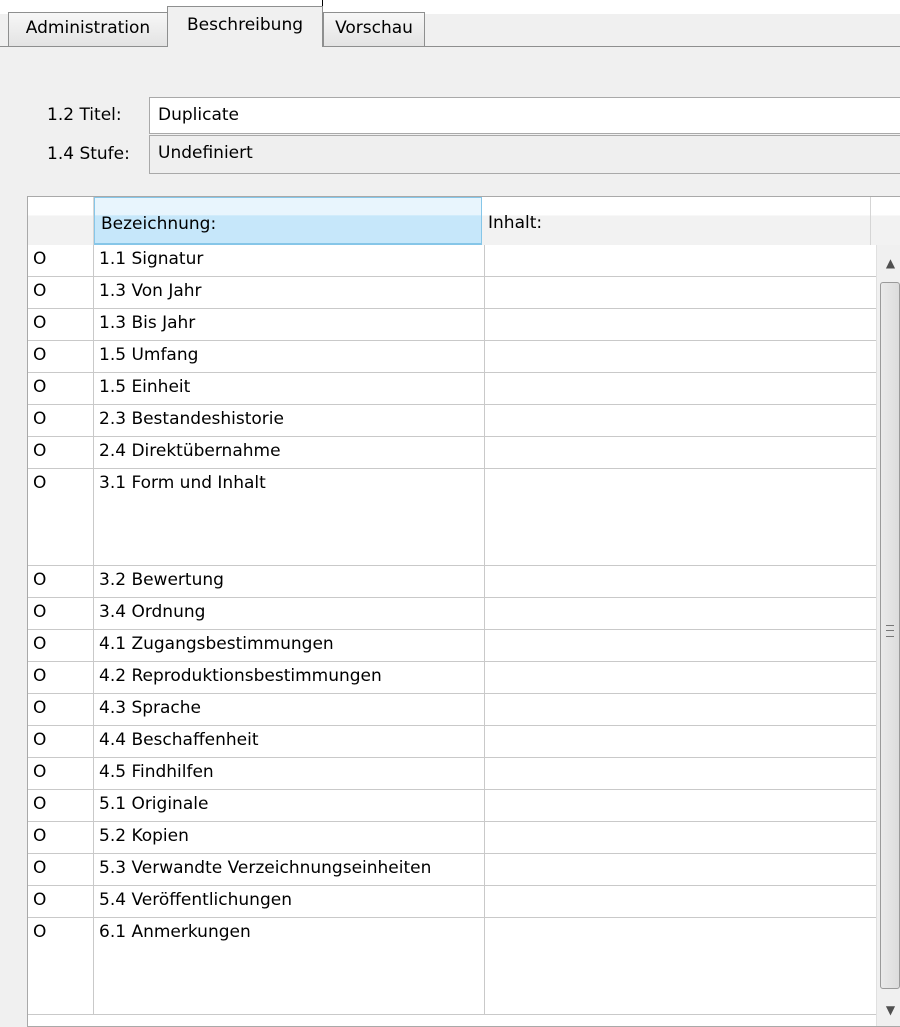  What do you see at coordinates (289, 901) in the screenshot?
I see `row-bezeichnung: 5.4 Veröffentlichungen` at bounding box center [289, 901].